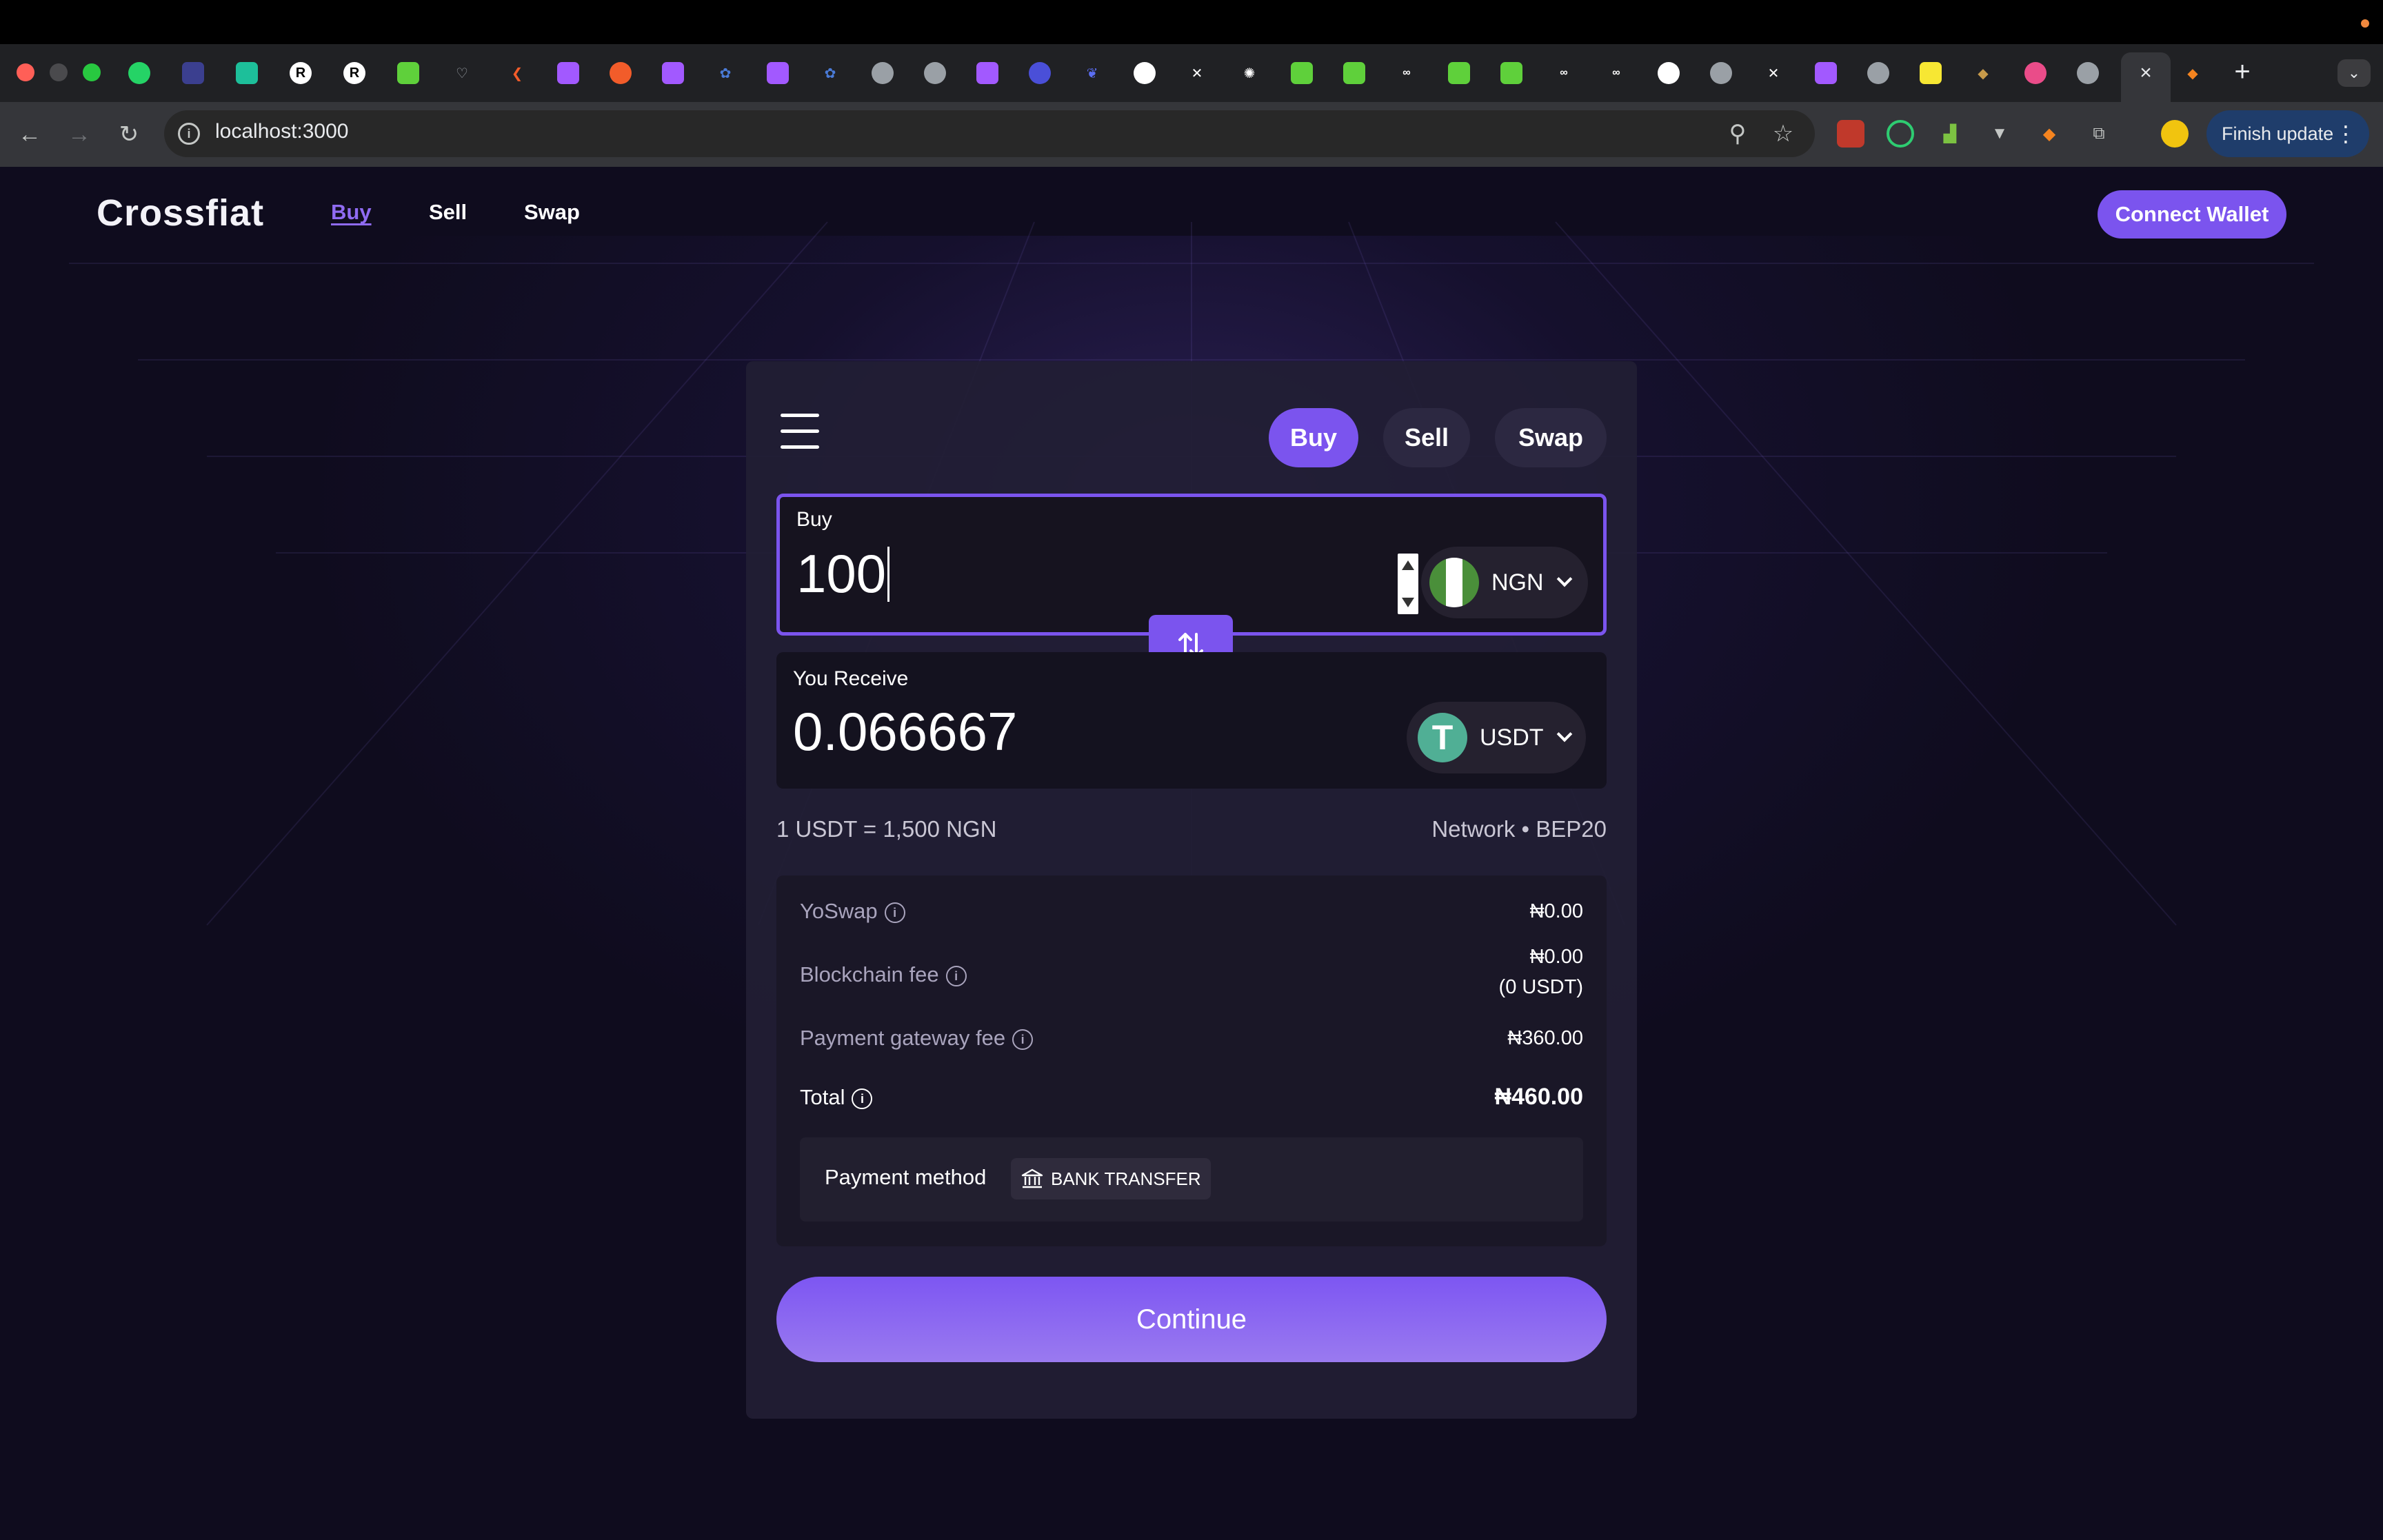  I want to click on tab-metamask-icon: ◆, so click(2193, 73).